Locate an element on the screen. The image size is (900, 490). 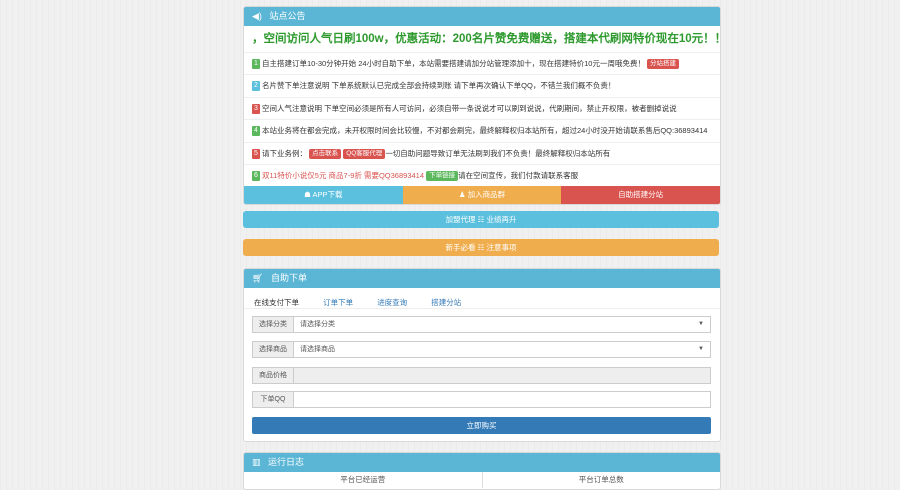
tab-progress-query: 进度查询 is located at coordinates (392, 302).